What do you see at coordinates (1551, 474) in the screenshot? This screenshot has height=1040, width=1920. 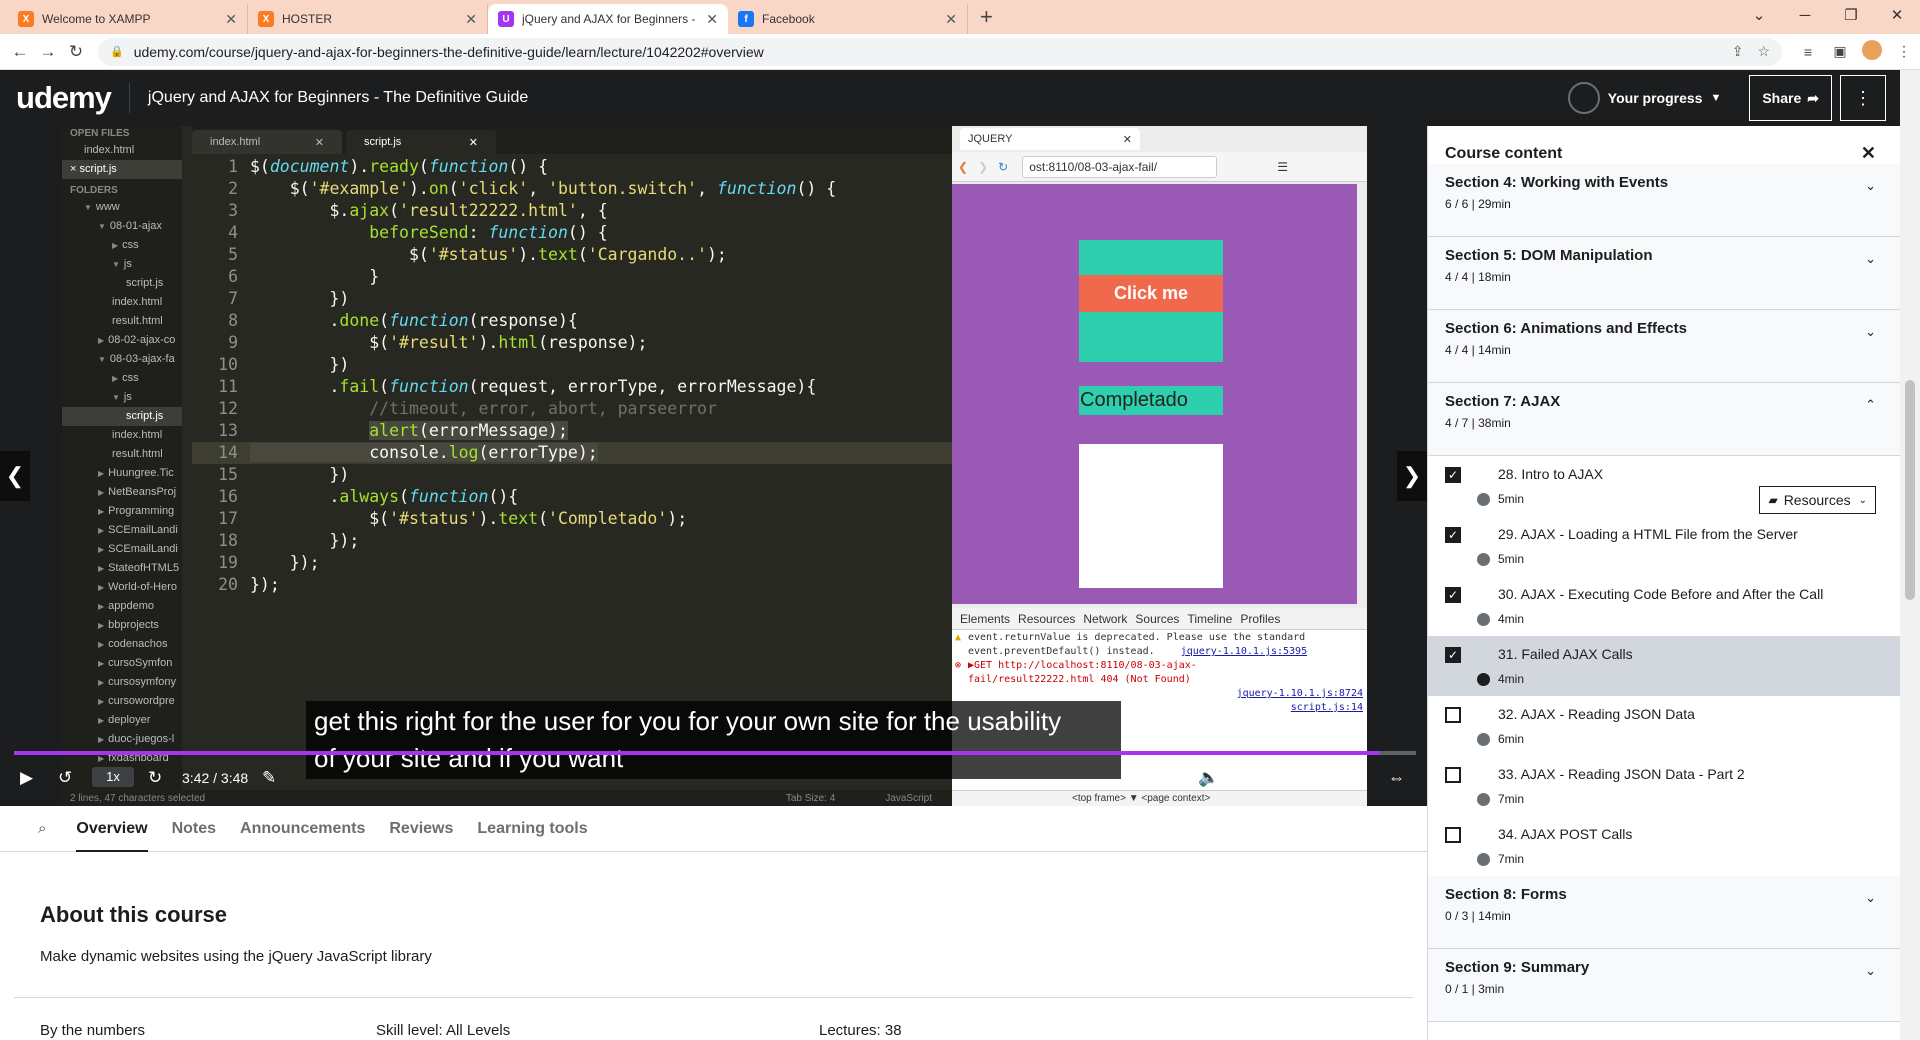 I see `lecture-title: 28. Intro to AJAX` at bounding box center [1551, 474].